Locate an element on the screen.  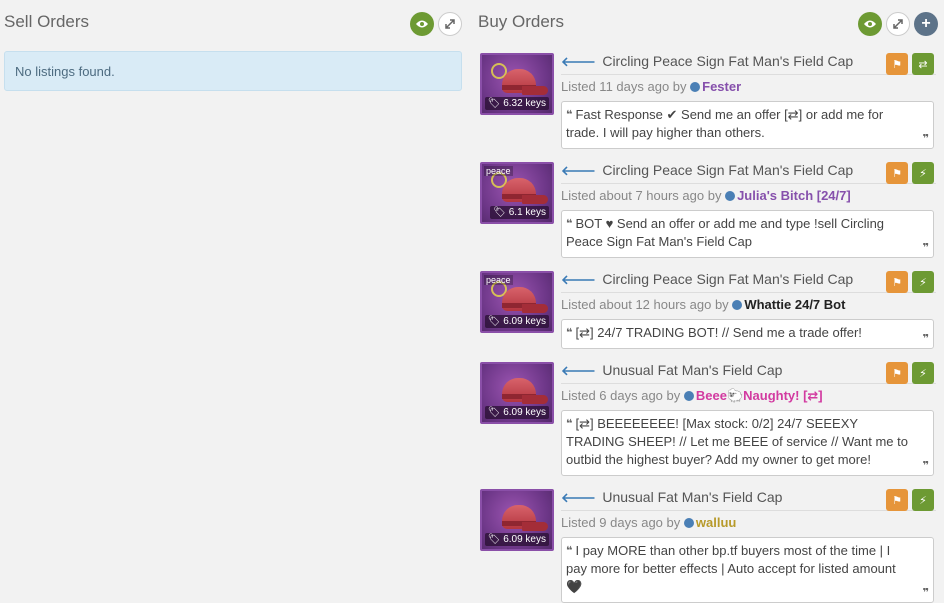
listed-text: Listed about 7 hours ago by is located at coordinates (641, 195).